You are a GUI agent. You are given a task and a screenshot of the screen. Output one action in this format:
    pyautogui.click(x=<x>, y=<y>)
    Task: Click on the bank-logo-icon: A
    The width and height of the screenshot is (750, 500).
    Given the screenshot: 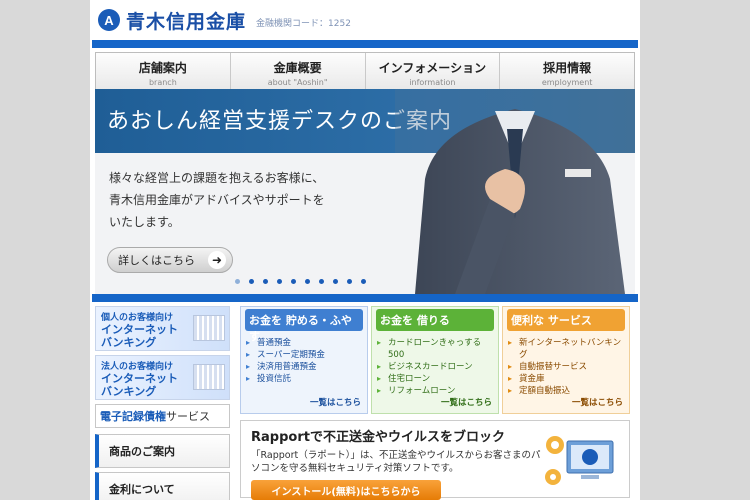 What is the action you would take?
    pyautogui.click(x=109, y=20)
    